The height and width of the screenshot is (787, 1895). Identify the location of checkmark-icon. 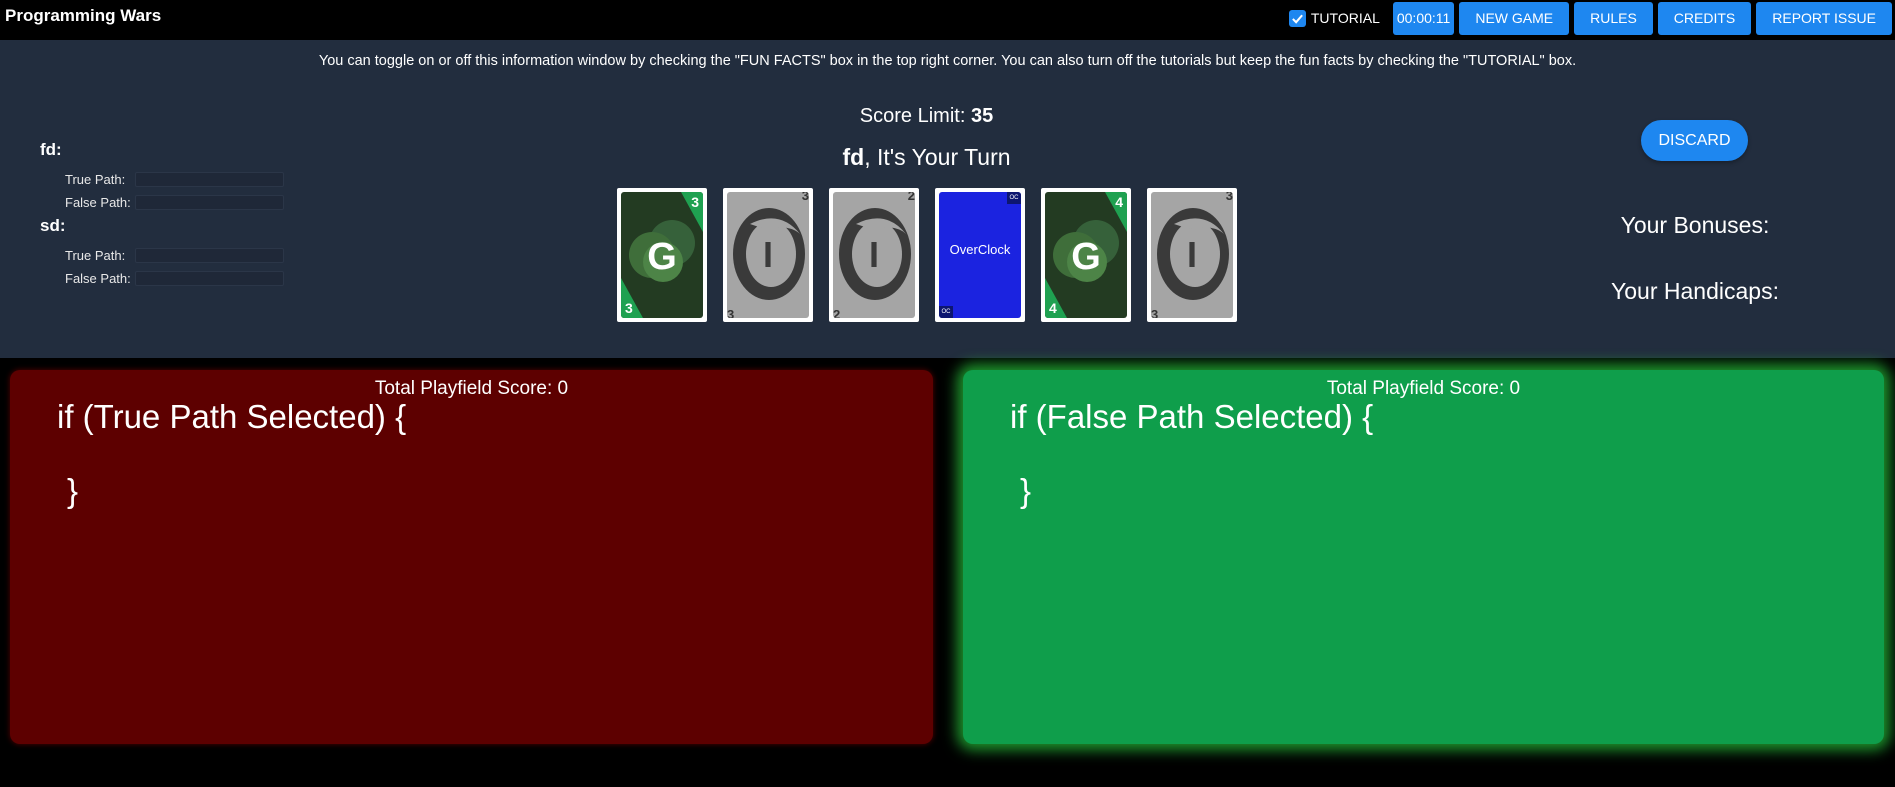
(1297, 19).